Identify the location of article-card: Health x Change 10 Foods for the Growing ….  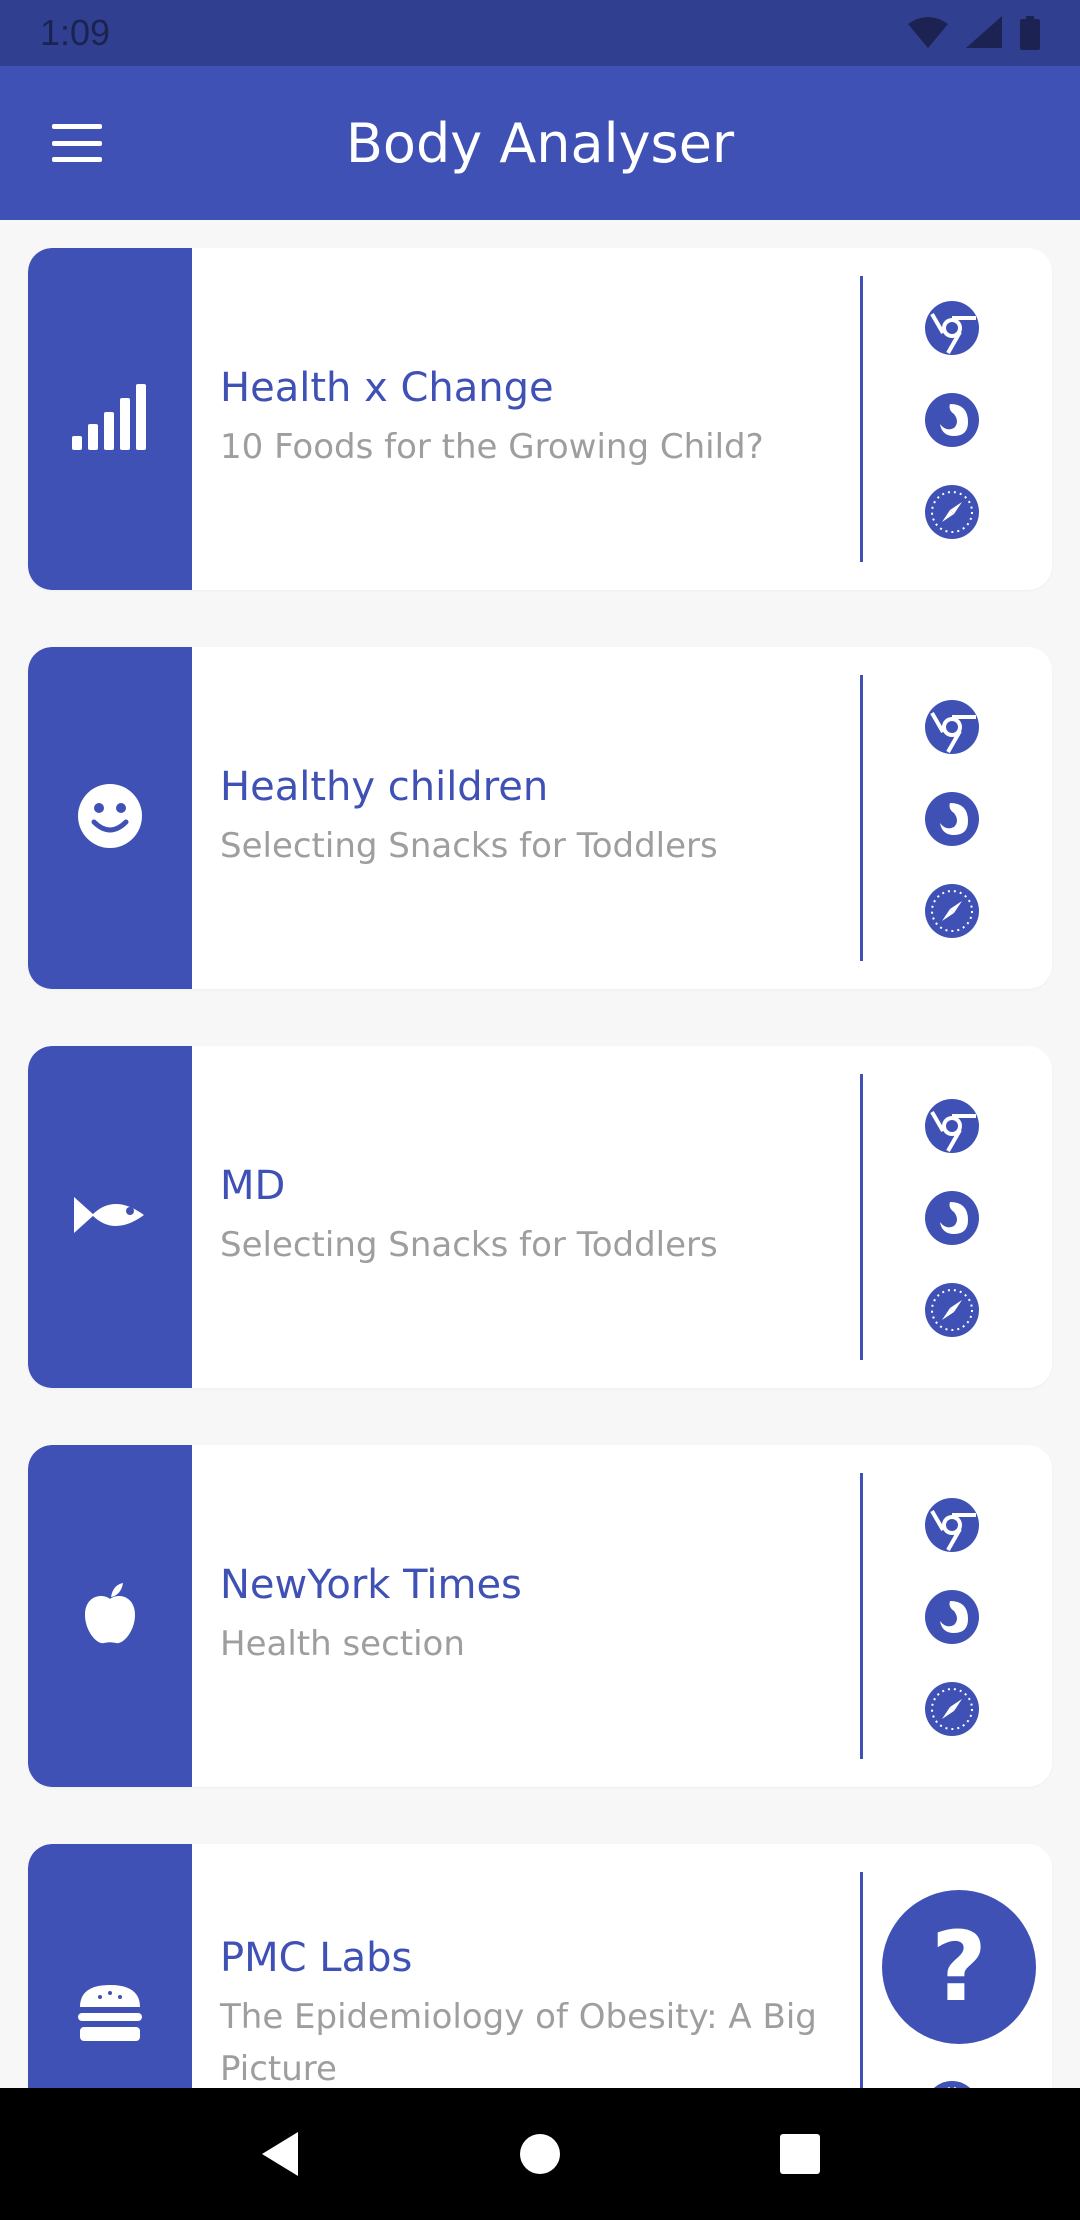
(540, 419).